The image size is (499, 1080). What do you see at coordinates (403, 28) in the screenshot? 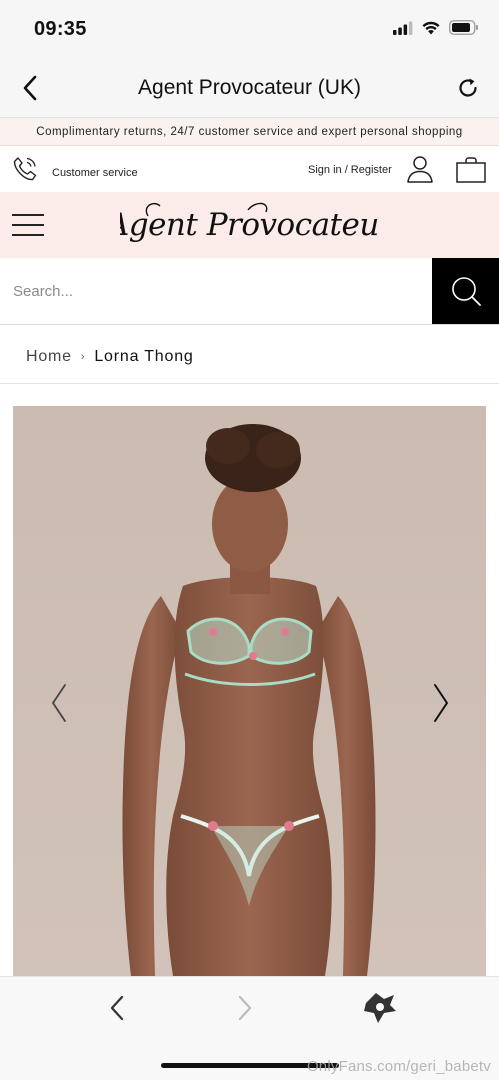
I see `signal-icon` at bounding box center [403, 28].